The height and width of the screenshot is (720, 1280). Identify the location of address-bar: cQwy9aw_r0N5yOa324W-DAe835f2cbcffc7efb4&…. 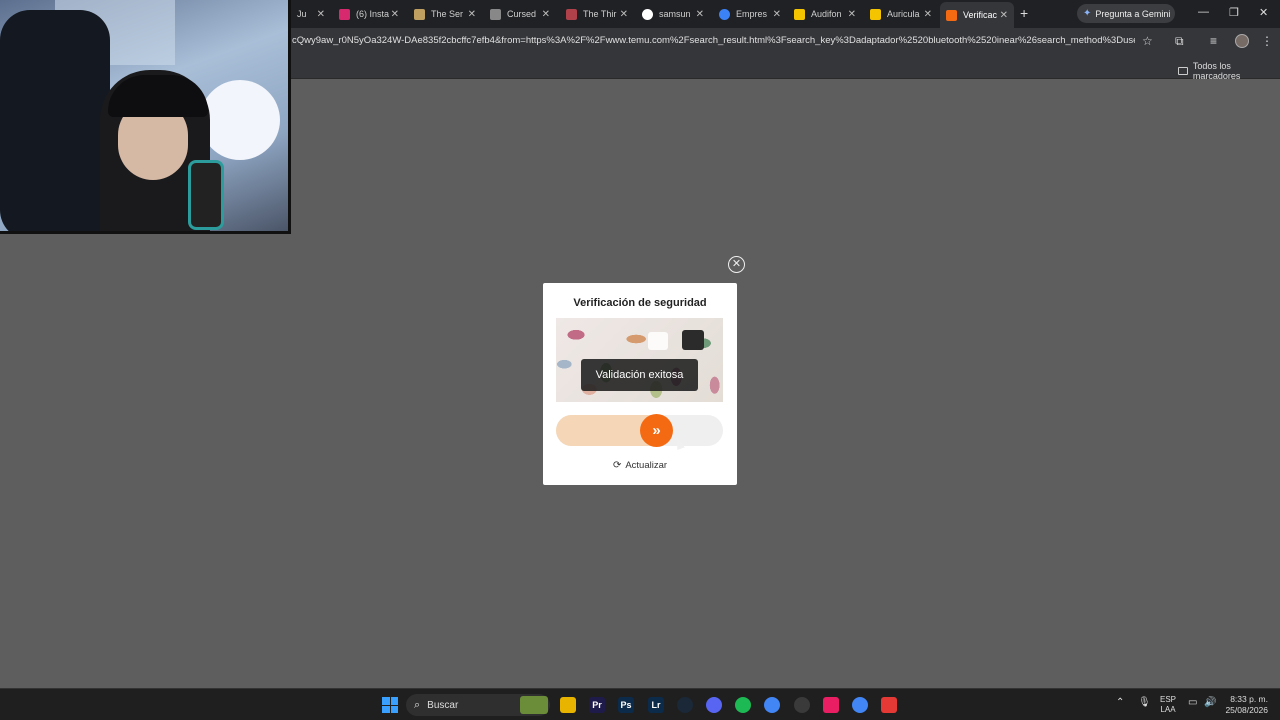
(713, 40).